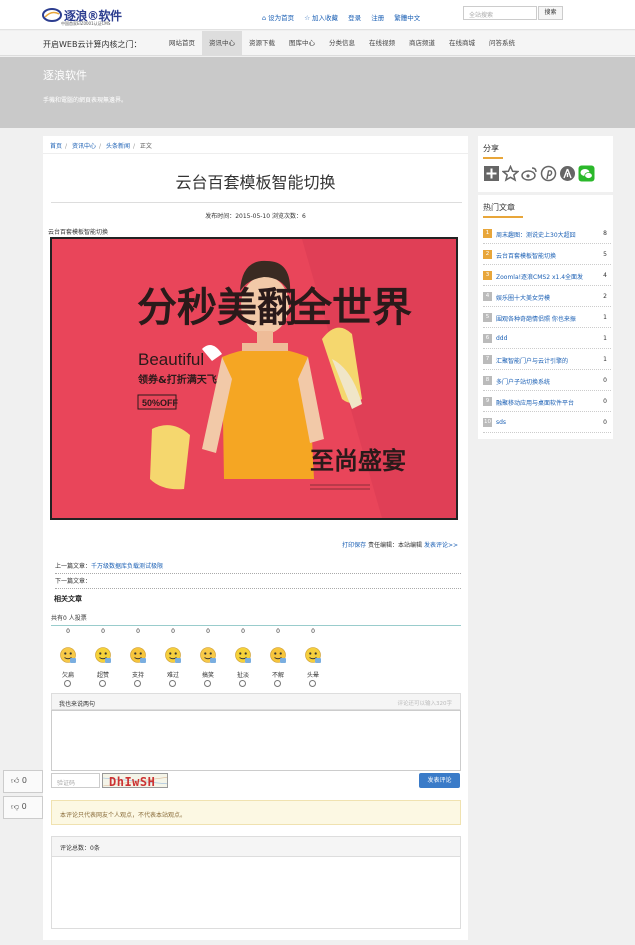  What do you see at coordinates (138, 658) in the screenshot?
I see `mood-option: 0 支持` at bounding box center [138, 658].